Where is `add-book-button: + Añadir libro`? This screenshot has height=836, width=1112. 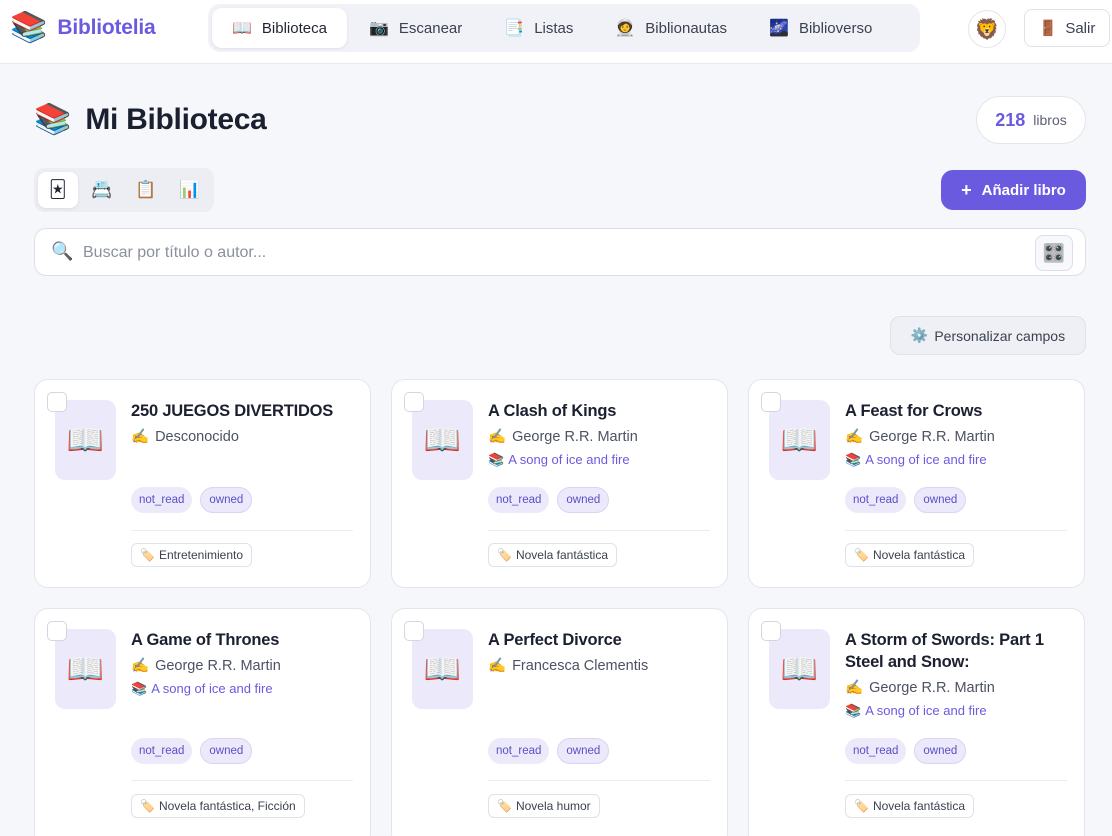
add-book-button: + Añadir libro is located at coordinates (1013, 190).